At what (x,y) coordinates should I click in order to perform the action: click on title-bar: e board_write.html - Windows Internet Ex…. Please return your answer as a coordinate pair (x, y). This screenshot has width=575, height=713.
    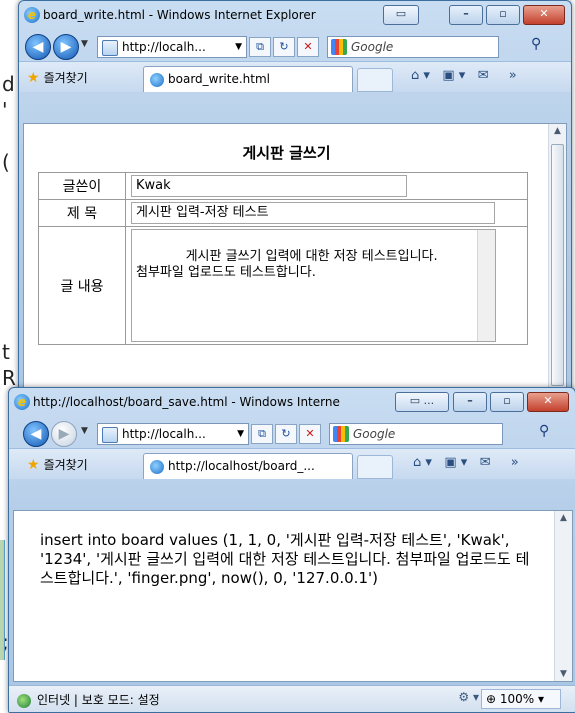
    Looking at the image, I should click on (295, 16).